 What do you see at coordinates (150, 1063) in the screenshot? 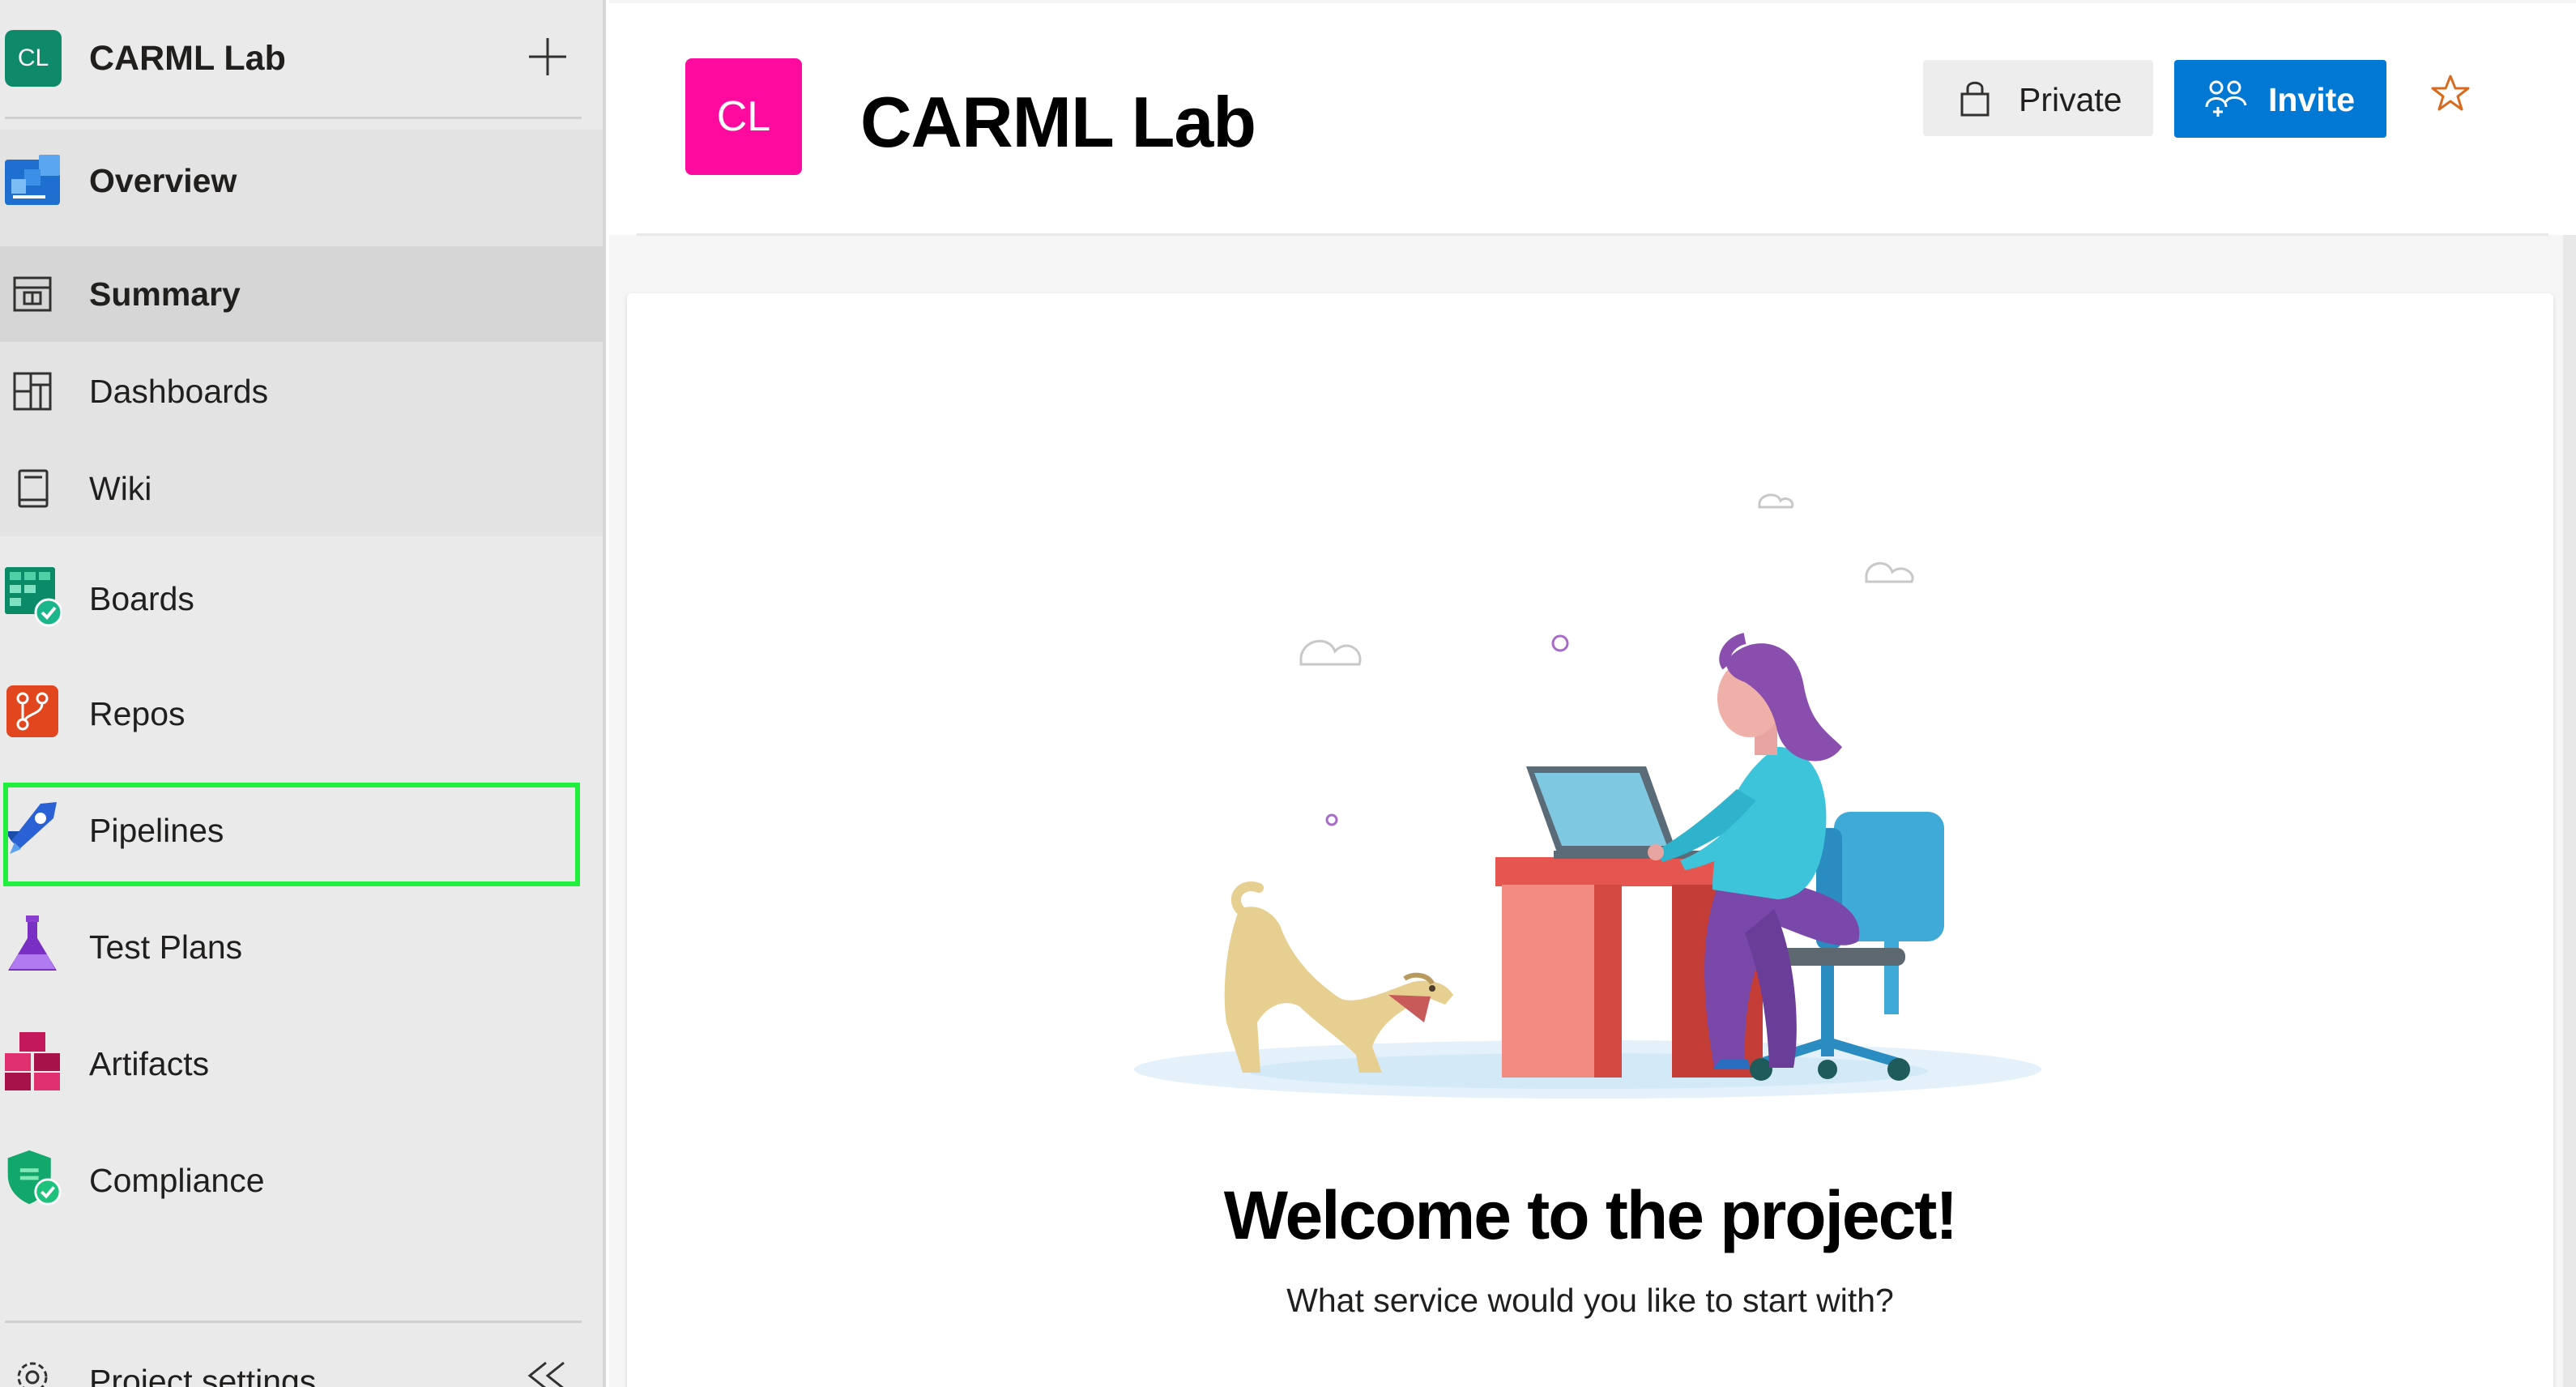
I see `sidebar-item-label: Artifacts` at bounding box center [150, 1063].